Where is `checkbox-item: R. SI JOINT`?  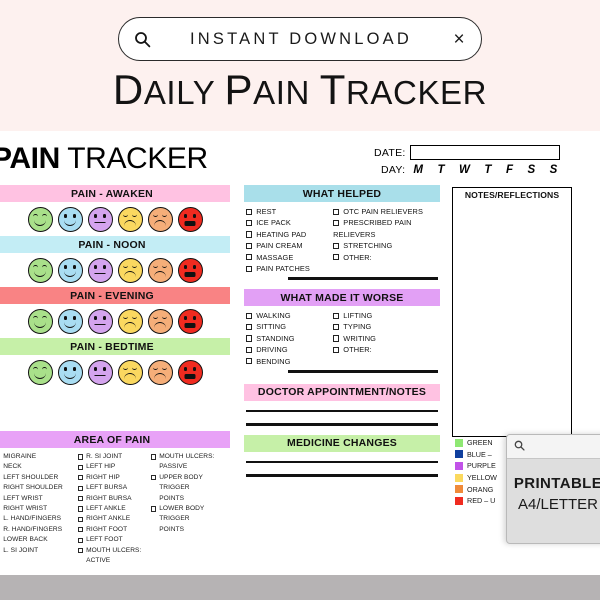 checkbox-item: R. SI JOINT is located at coordinates (114, 457).